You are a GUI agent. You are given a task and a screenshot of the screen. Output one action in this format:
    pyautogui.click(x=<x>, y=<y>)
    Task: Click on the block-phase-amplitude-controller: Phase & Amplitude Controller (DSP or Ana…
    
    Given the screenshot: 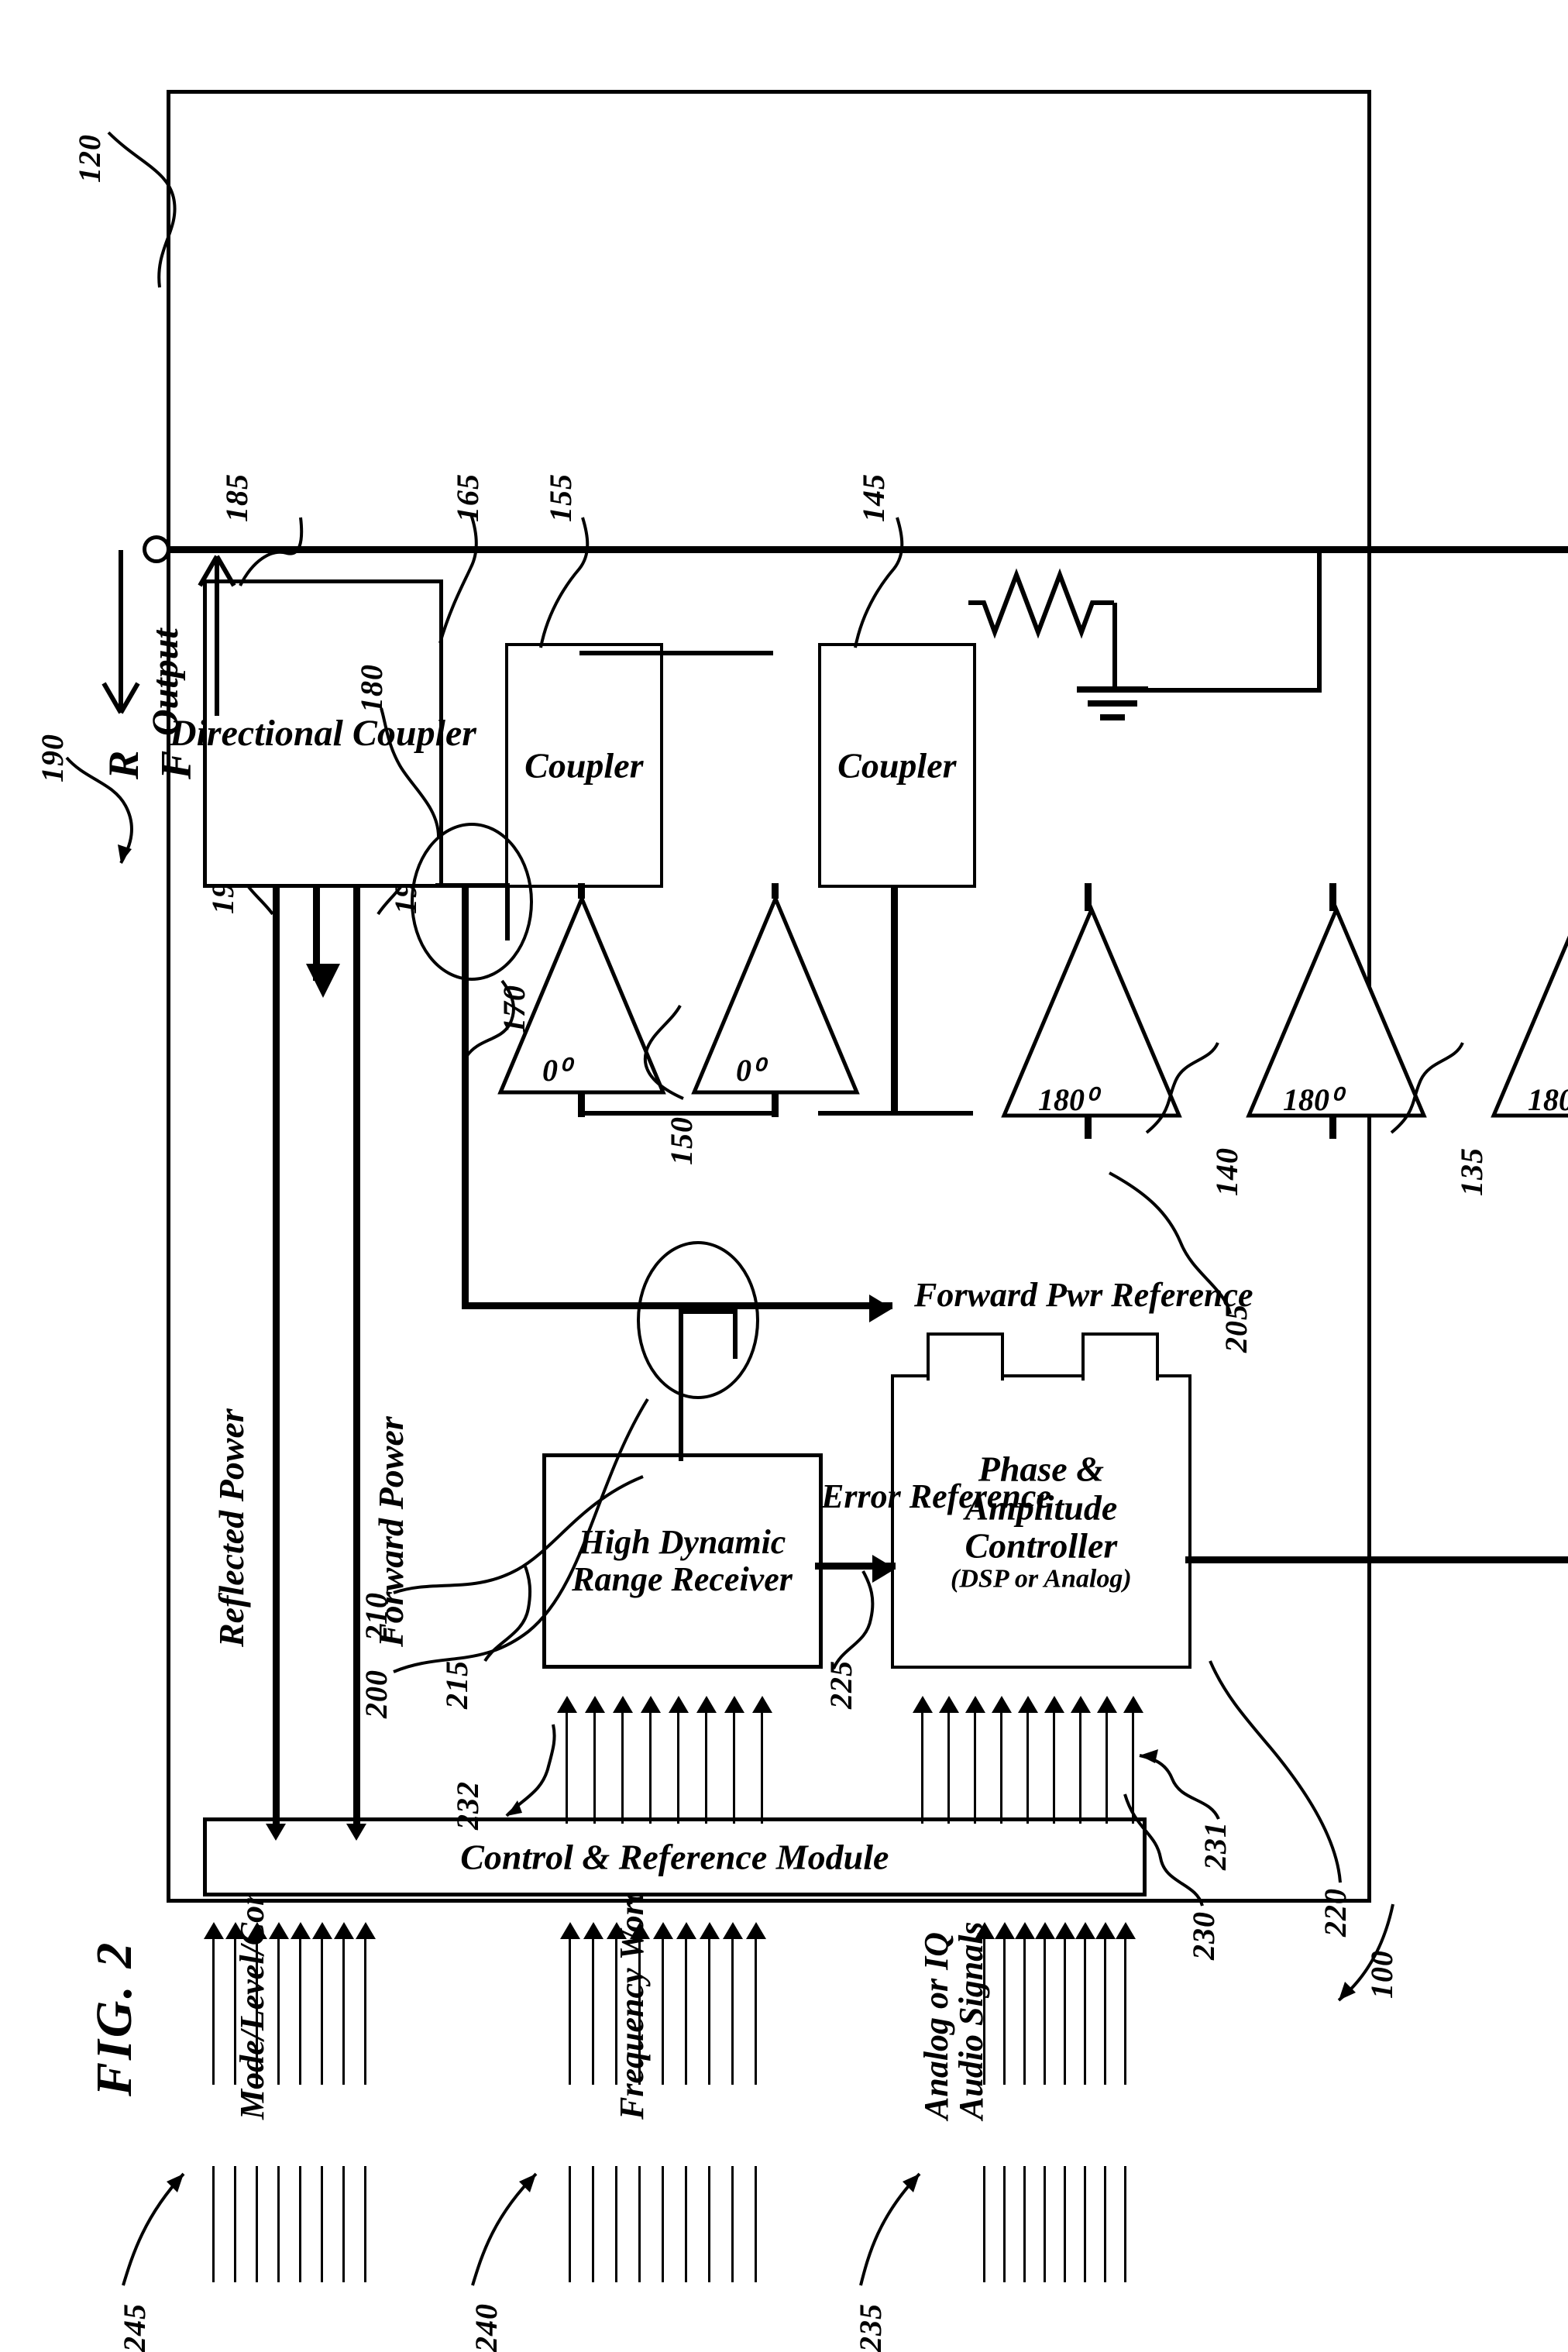 What is the action you would take?
    pyautogui.click(x=1041, y=1521)
    